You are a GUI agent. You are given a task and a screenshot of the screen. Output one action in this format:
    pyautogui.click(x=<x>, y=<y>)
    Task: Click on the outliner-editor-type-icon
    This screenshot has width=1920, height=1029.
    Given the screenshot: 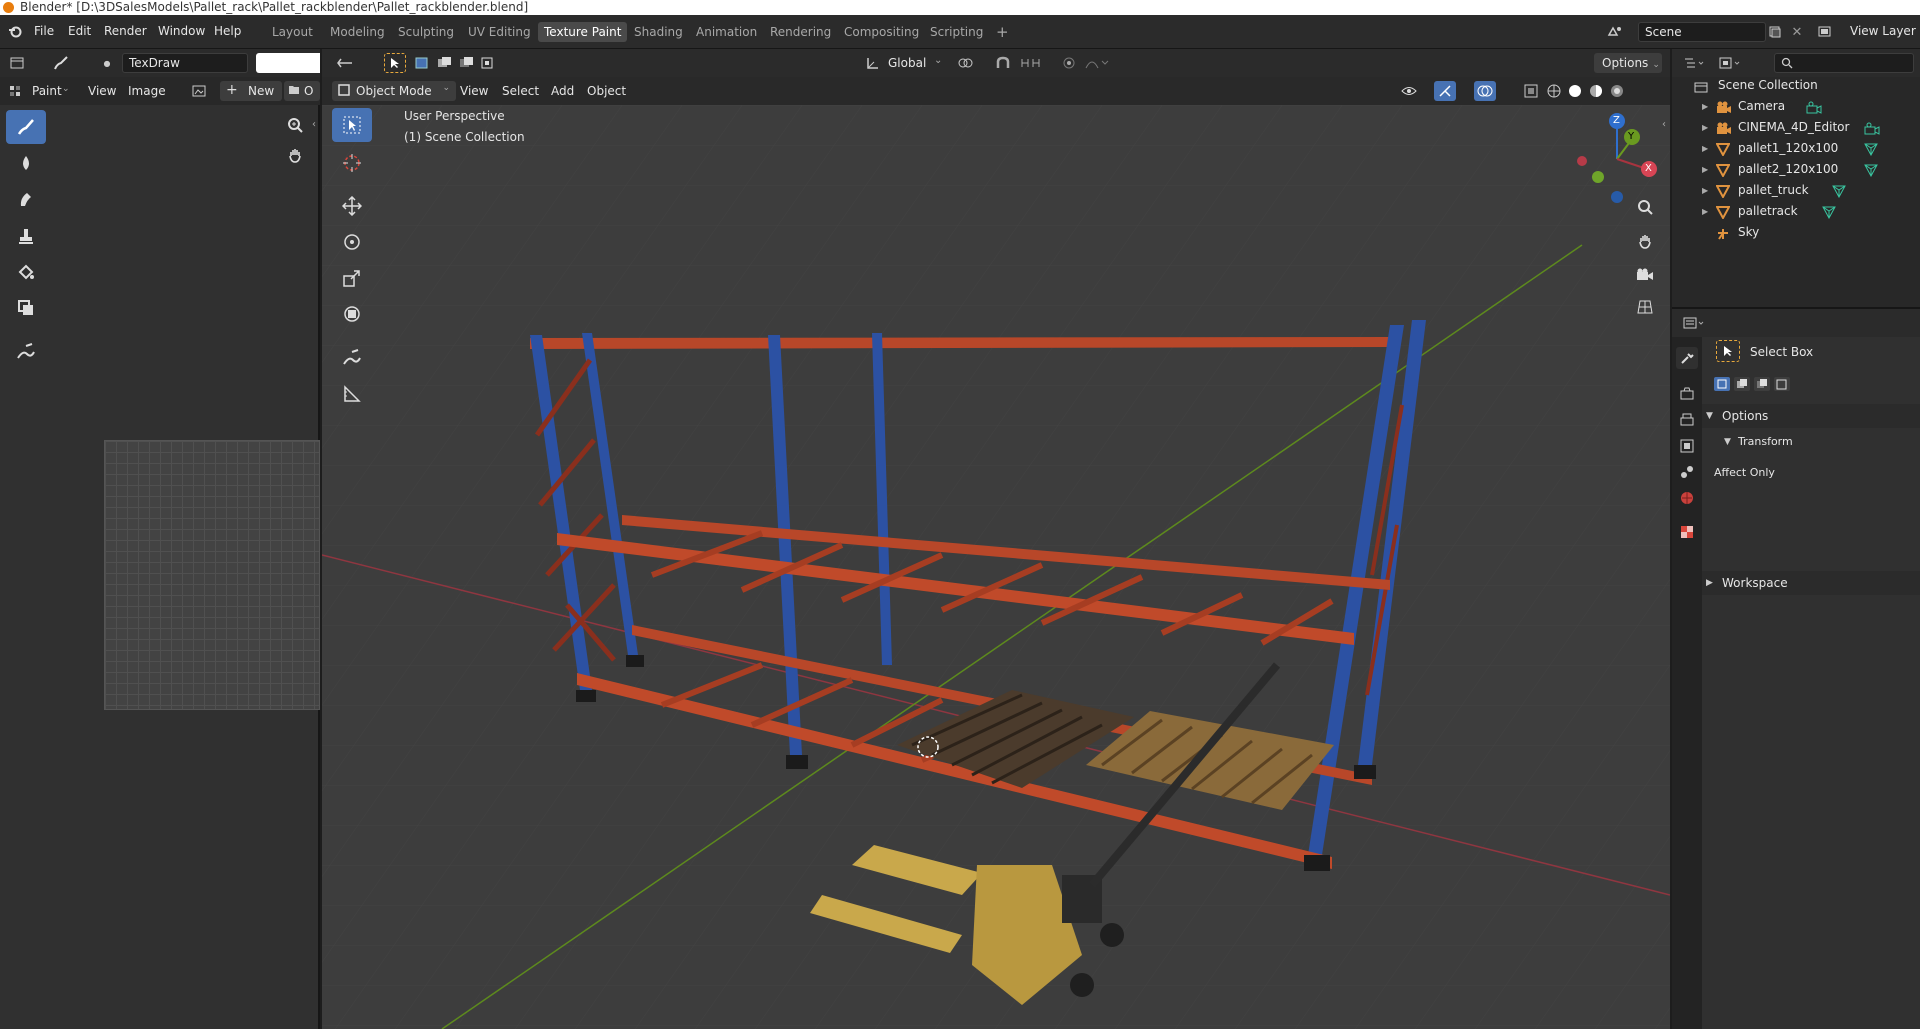 What is the action you would take?
    pyautogui.click(x=1694, y=63)
    